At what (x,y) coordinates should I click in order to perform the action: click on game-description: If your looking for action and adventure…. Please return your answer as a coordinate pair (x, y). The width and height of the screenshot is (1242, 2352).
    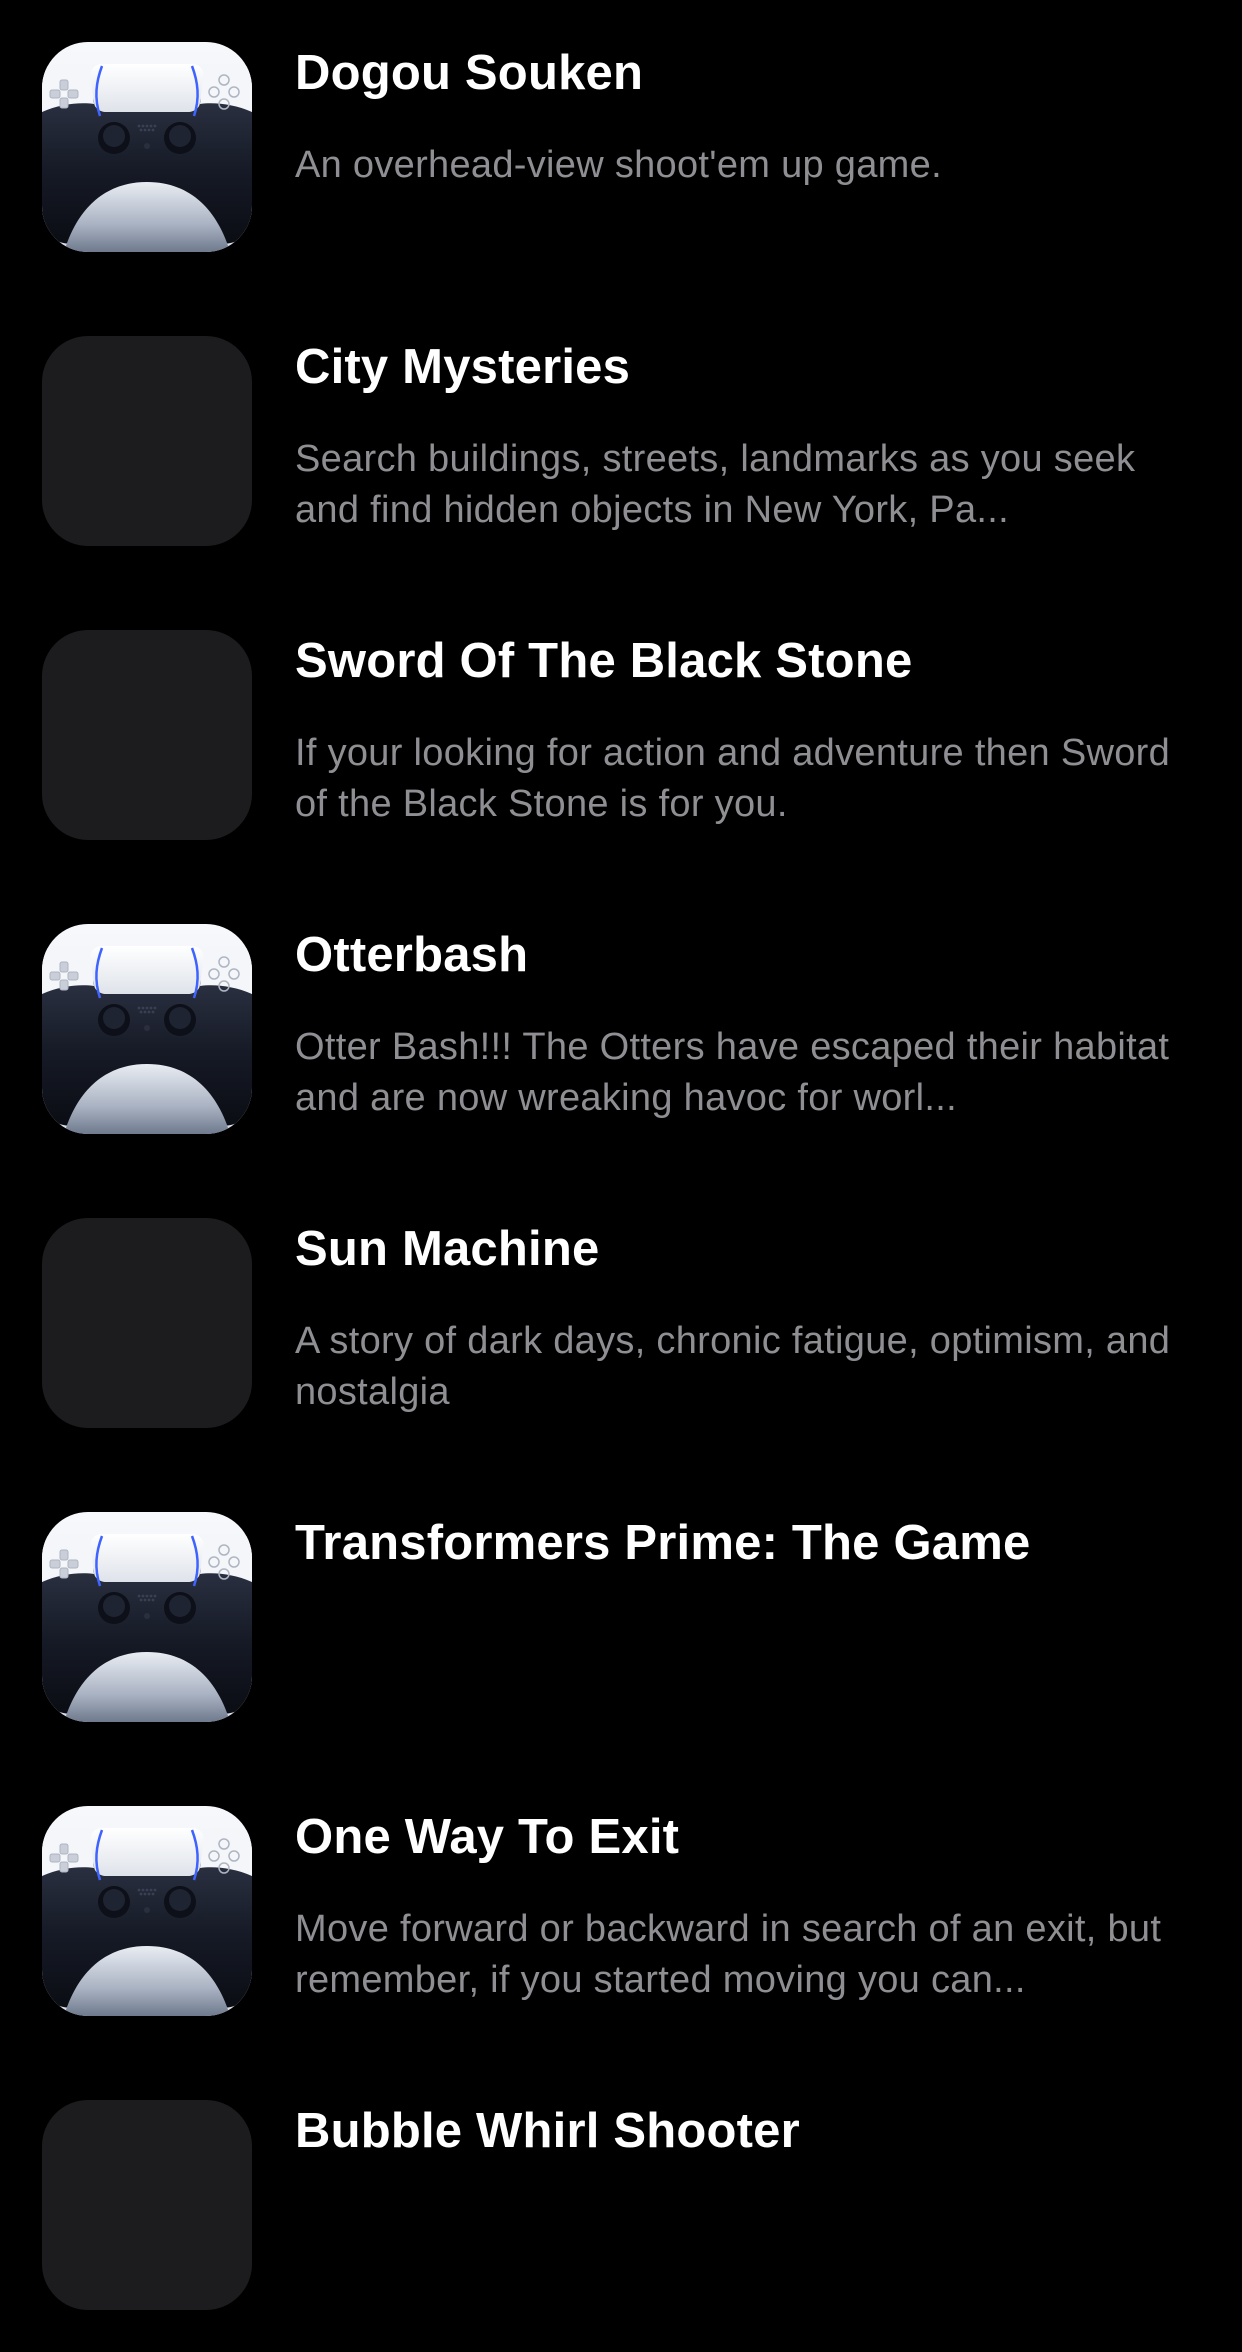
    Looking at the image, I should click on (733, 778).